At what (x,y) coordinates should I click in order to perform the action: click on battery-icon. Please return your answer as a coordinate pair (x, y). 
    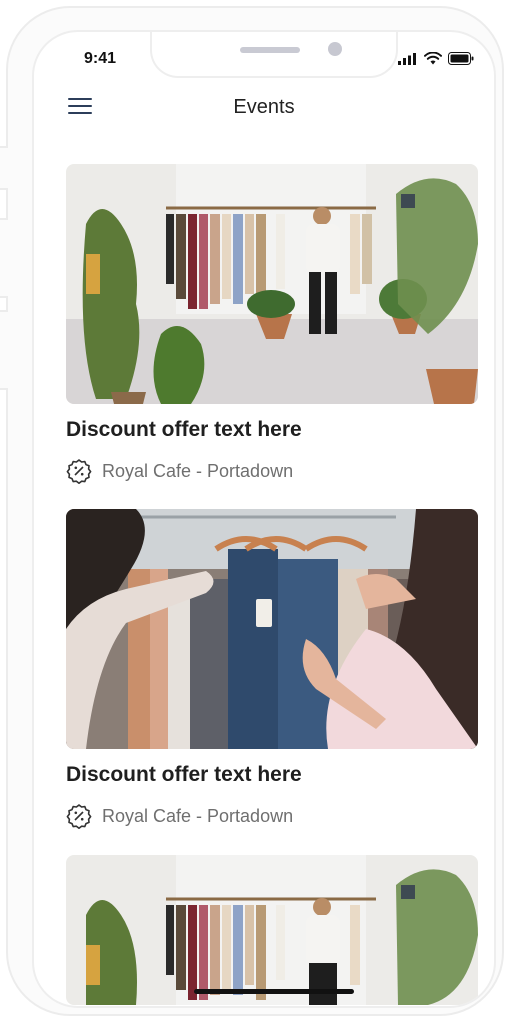
    Looking at the image, I should click on (461, 58).